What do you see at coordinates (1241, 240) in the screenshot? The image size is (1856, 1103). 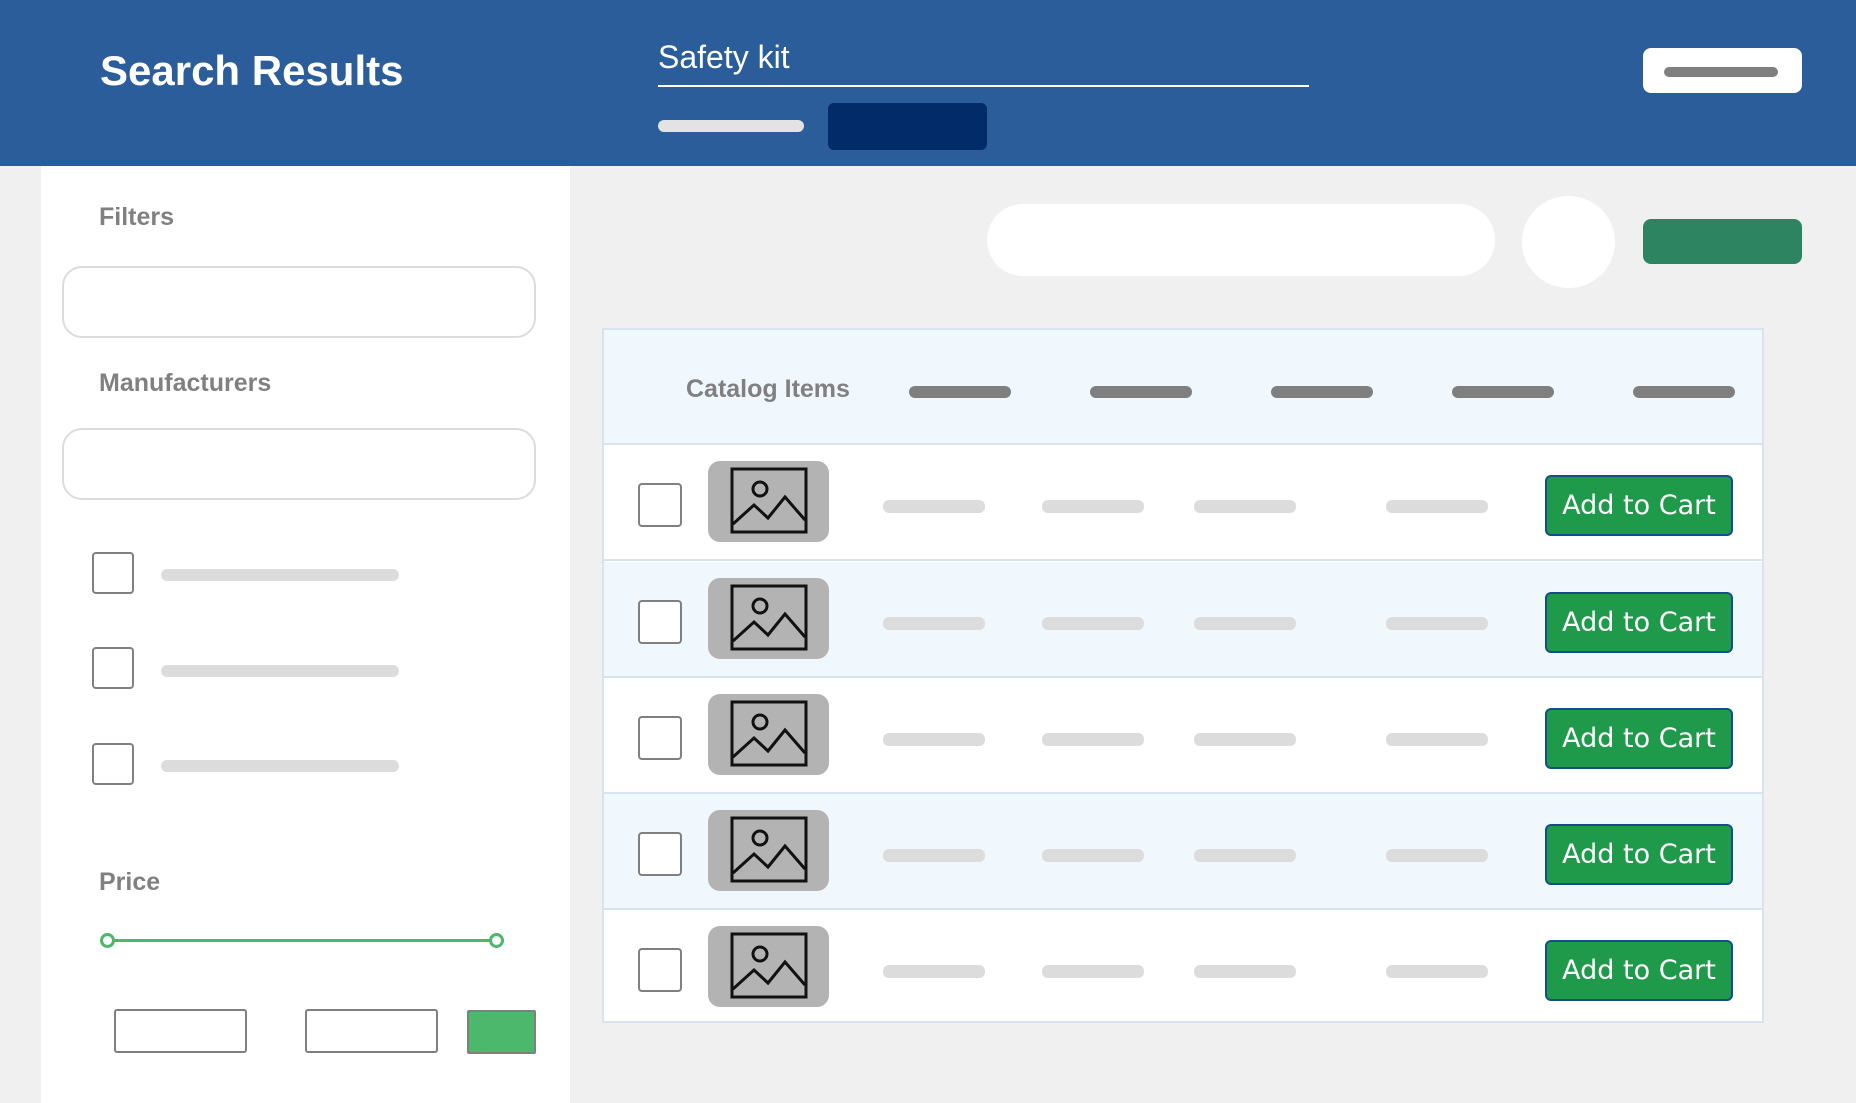 I see `results-search-bar` at bounding box center [1241, 240].